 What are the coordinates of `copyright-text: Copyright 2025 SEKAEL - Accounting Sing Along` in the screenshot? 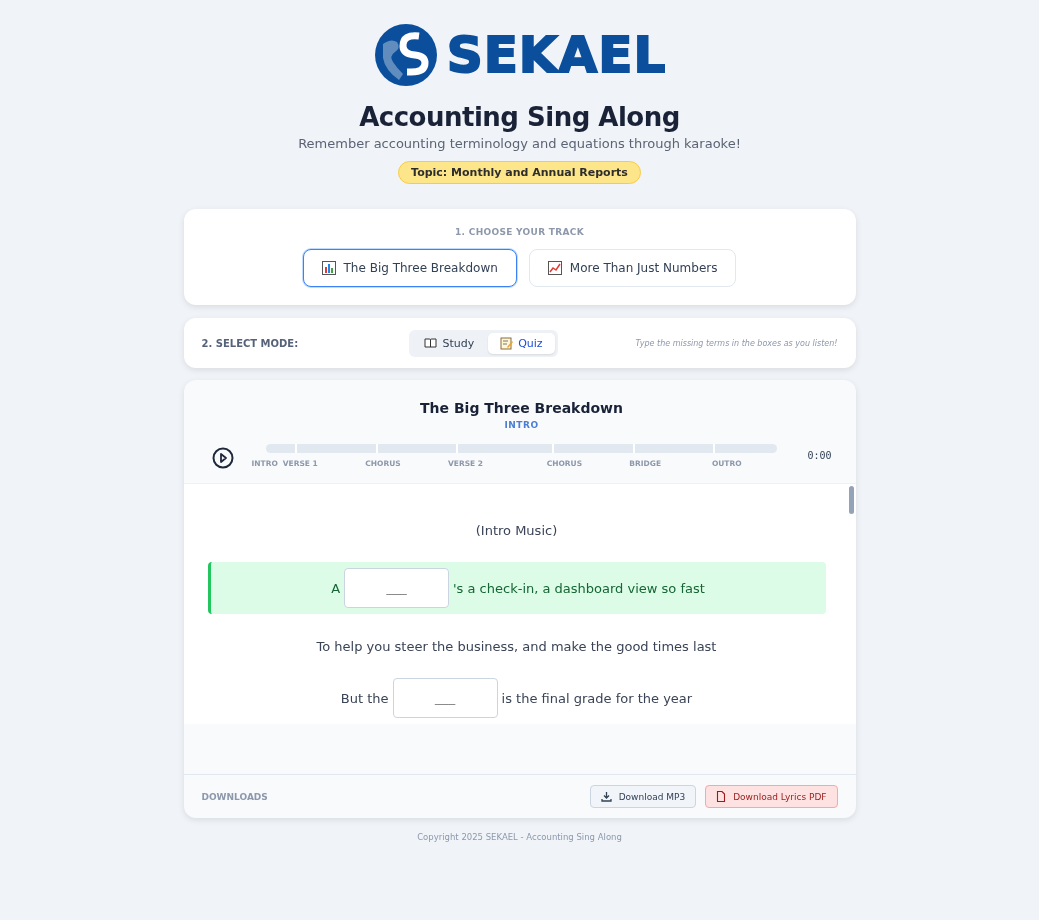 It's located at (519, 837).